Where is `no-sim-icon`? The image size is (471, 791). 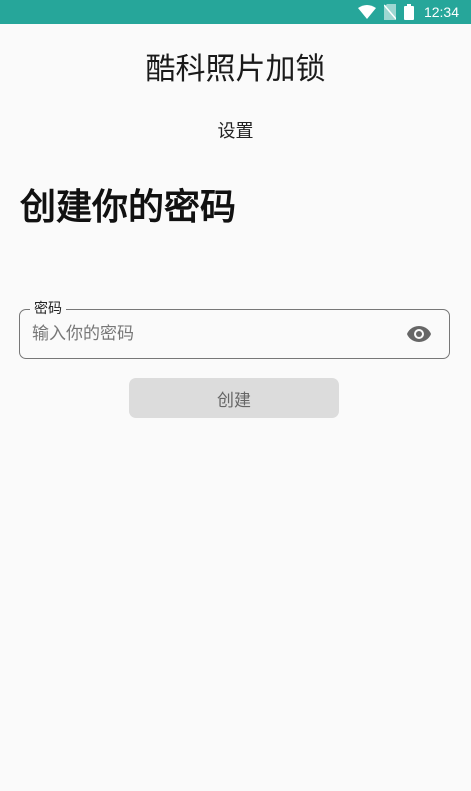 no-sim-icon is located at coordinates (389, 12).